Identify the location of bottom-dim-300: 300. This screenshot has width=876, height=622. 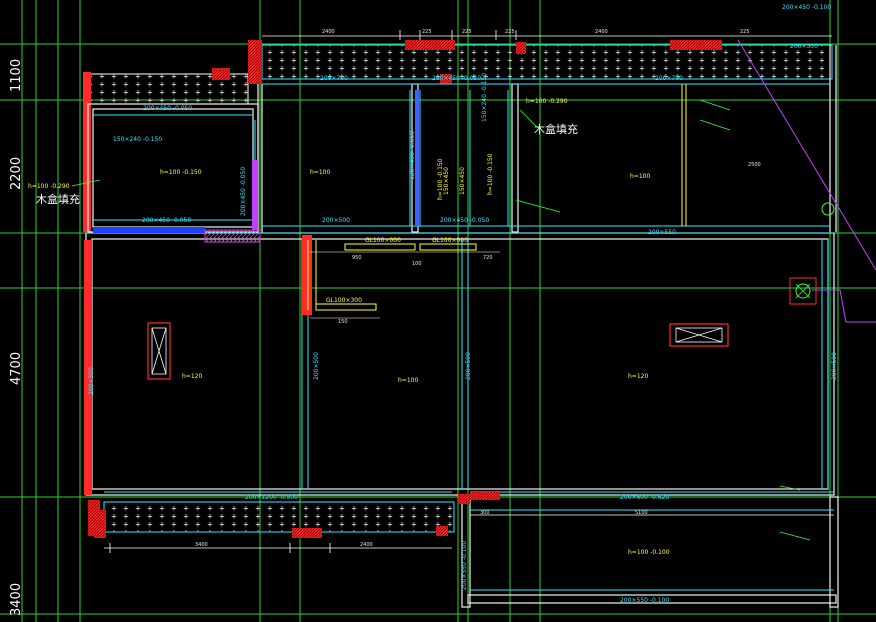
(485, 513).